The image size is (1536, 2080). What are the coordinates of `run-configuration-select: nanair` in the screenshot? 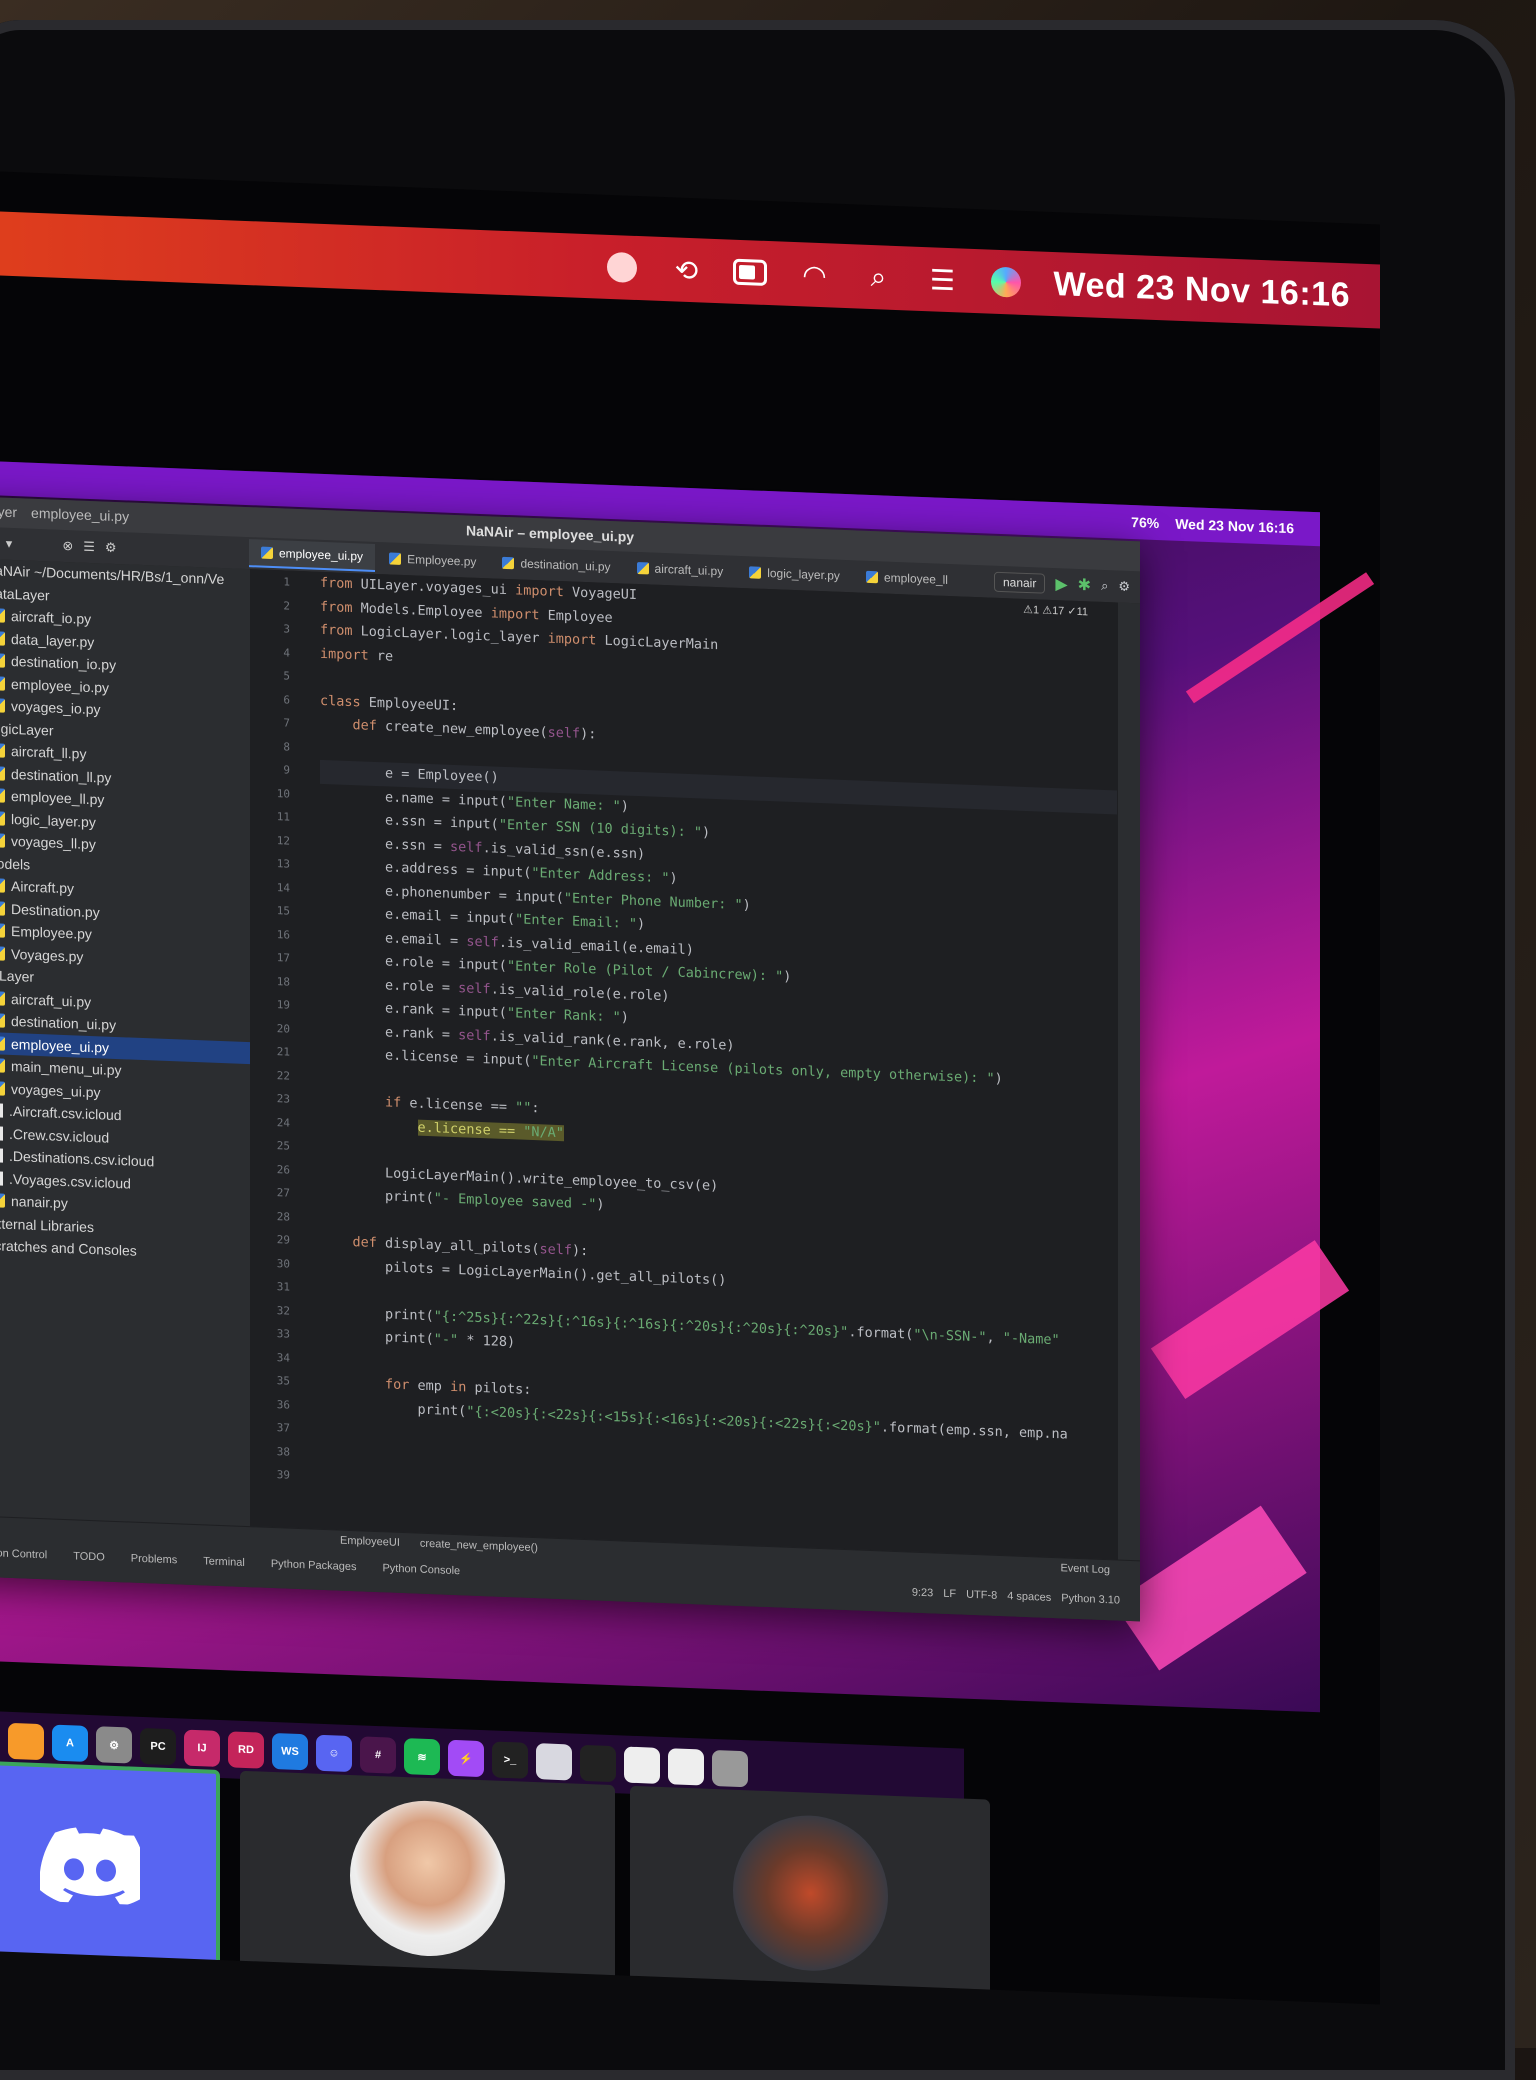 It's located at (1019, 582).